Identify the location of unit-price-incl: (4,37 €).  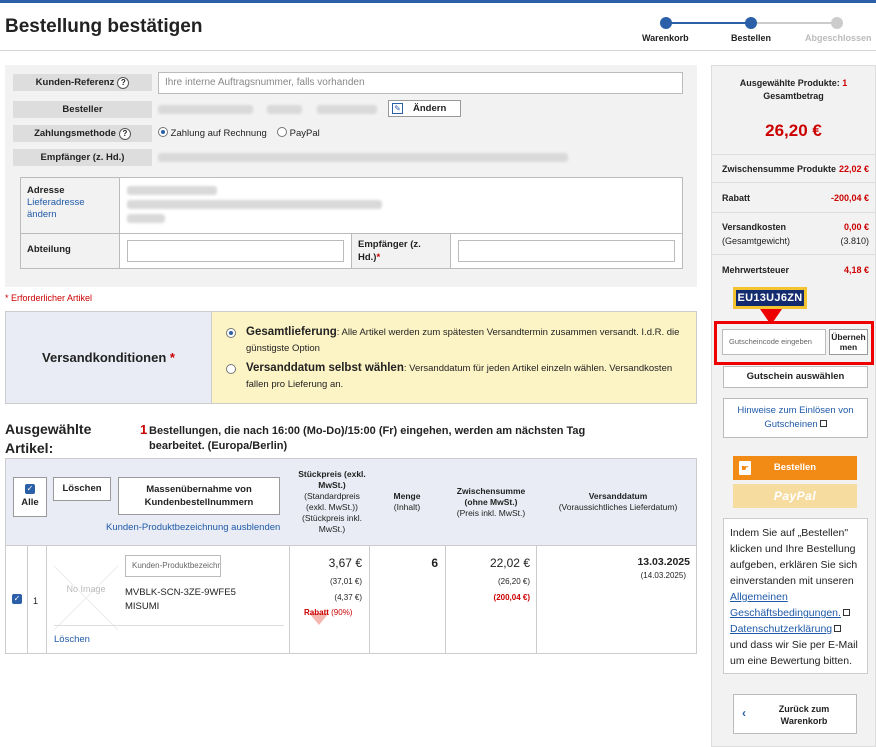
(348, 597).